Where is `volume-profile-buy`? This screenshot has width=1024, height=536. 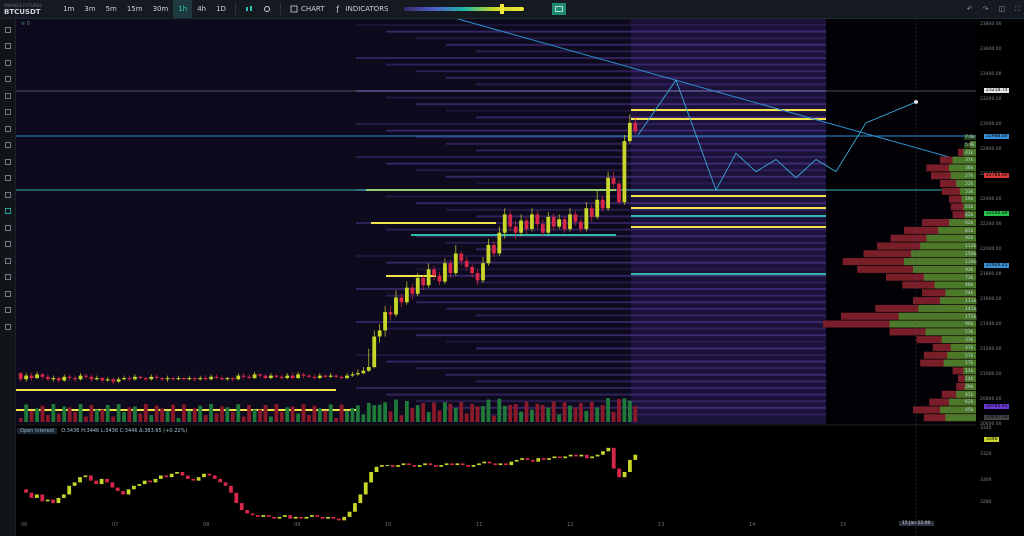 volume-profile-buy is located at coordinates (960, 418).